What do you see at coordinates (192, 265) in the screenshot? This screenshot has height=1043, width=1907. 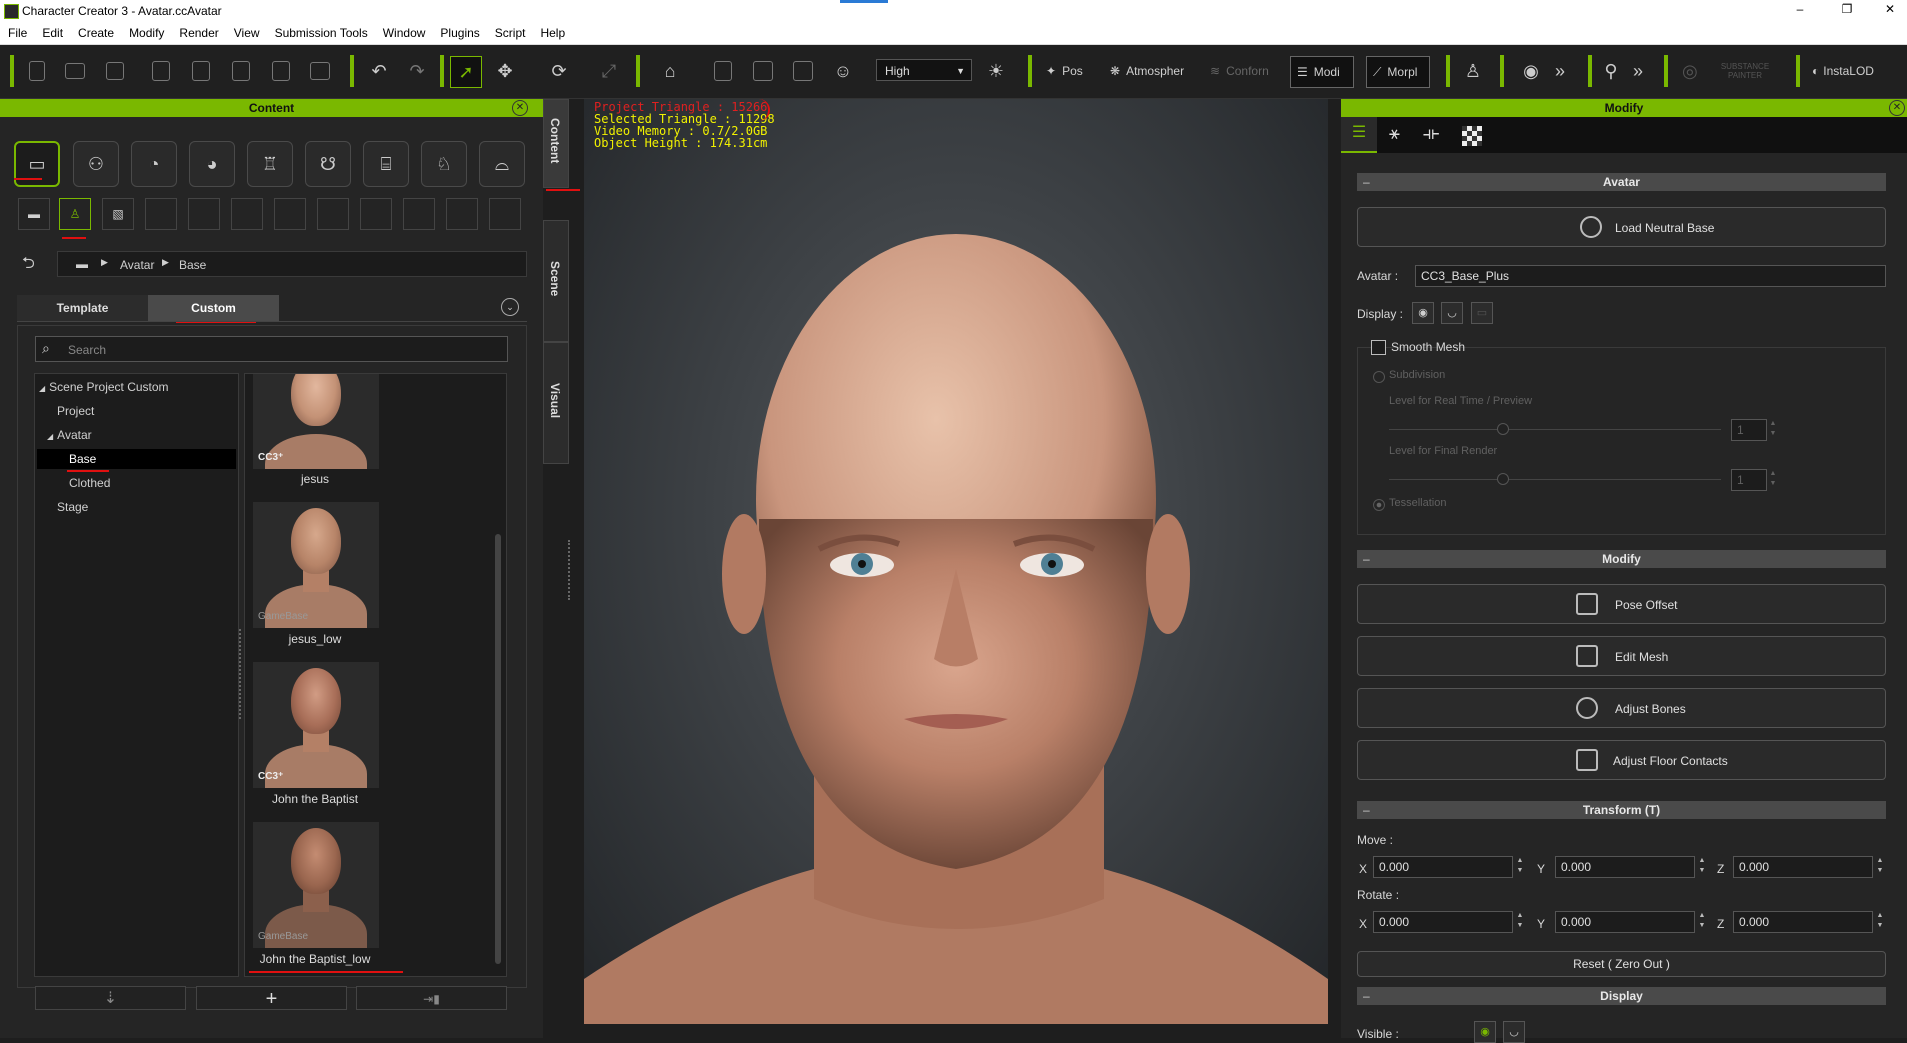 I see `breadcrumb-base: Base` at bounding box center [192, 265].